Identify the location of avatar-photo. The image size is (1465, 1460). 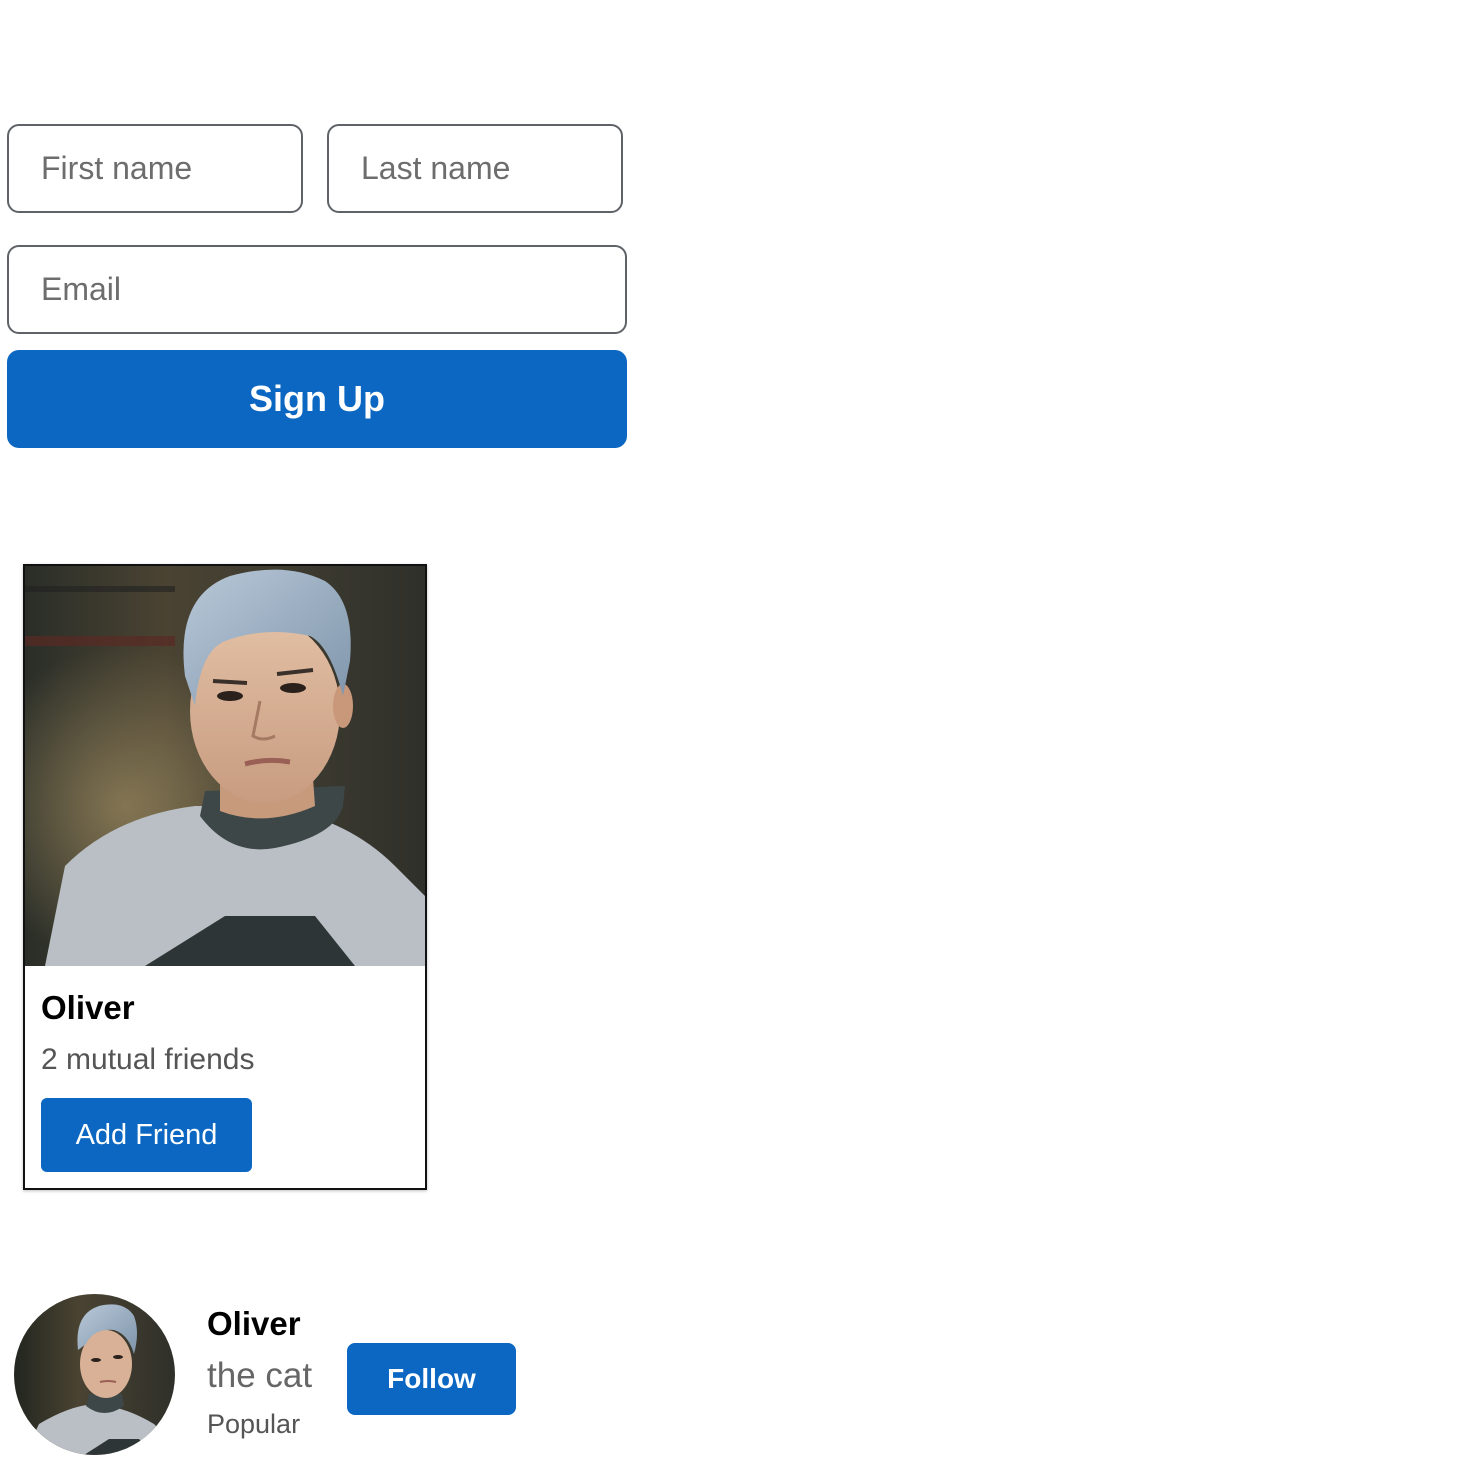
(94, 1374).